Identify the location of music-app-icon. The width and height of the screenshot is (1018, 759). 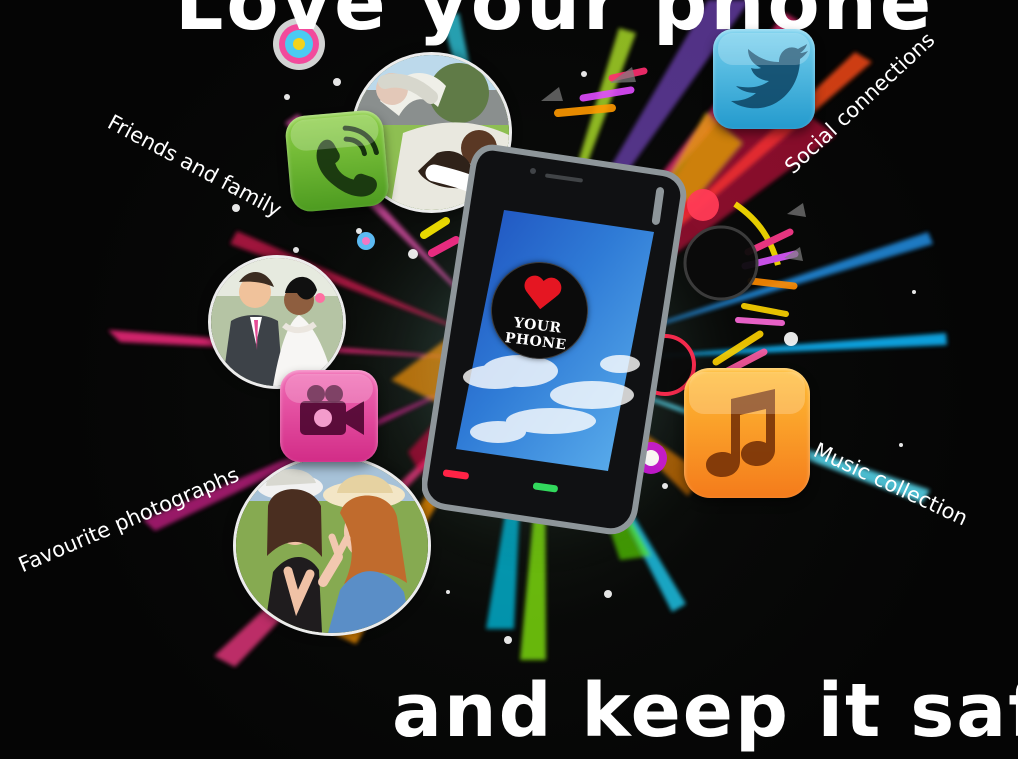
(747, 433).